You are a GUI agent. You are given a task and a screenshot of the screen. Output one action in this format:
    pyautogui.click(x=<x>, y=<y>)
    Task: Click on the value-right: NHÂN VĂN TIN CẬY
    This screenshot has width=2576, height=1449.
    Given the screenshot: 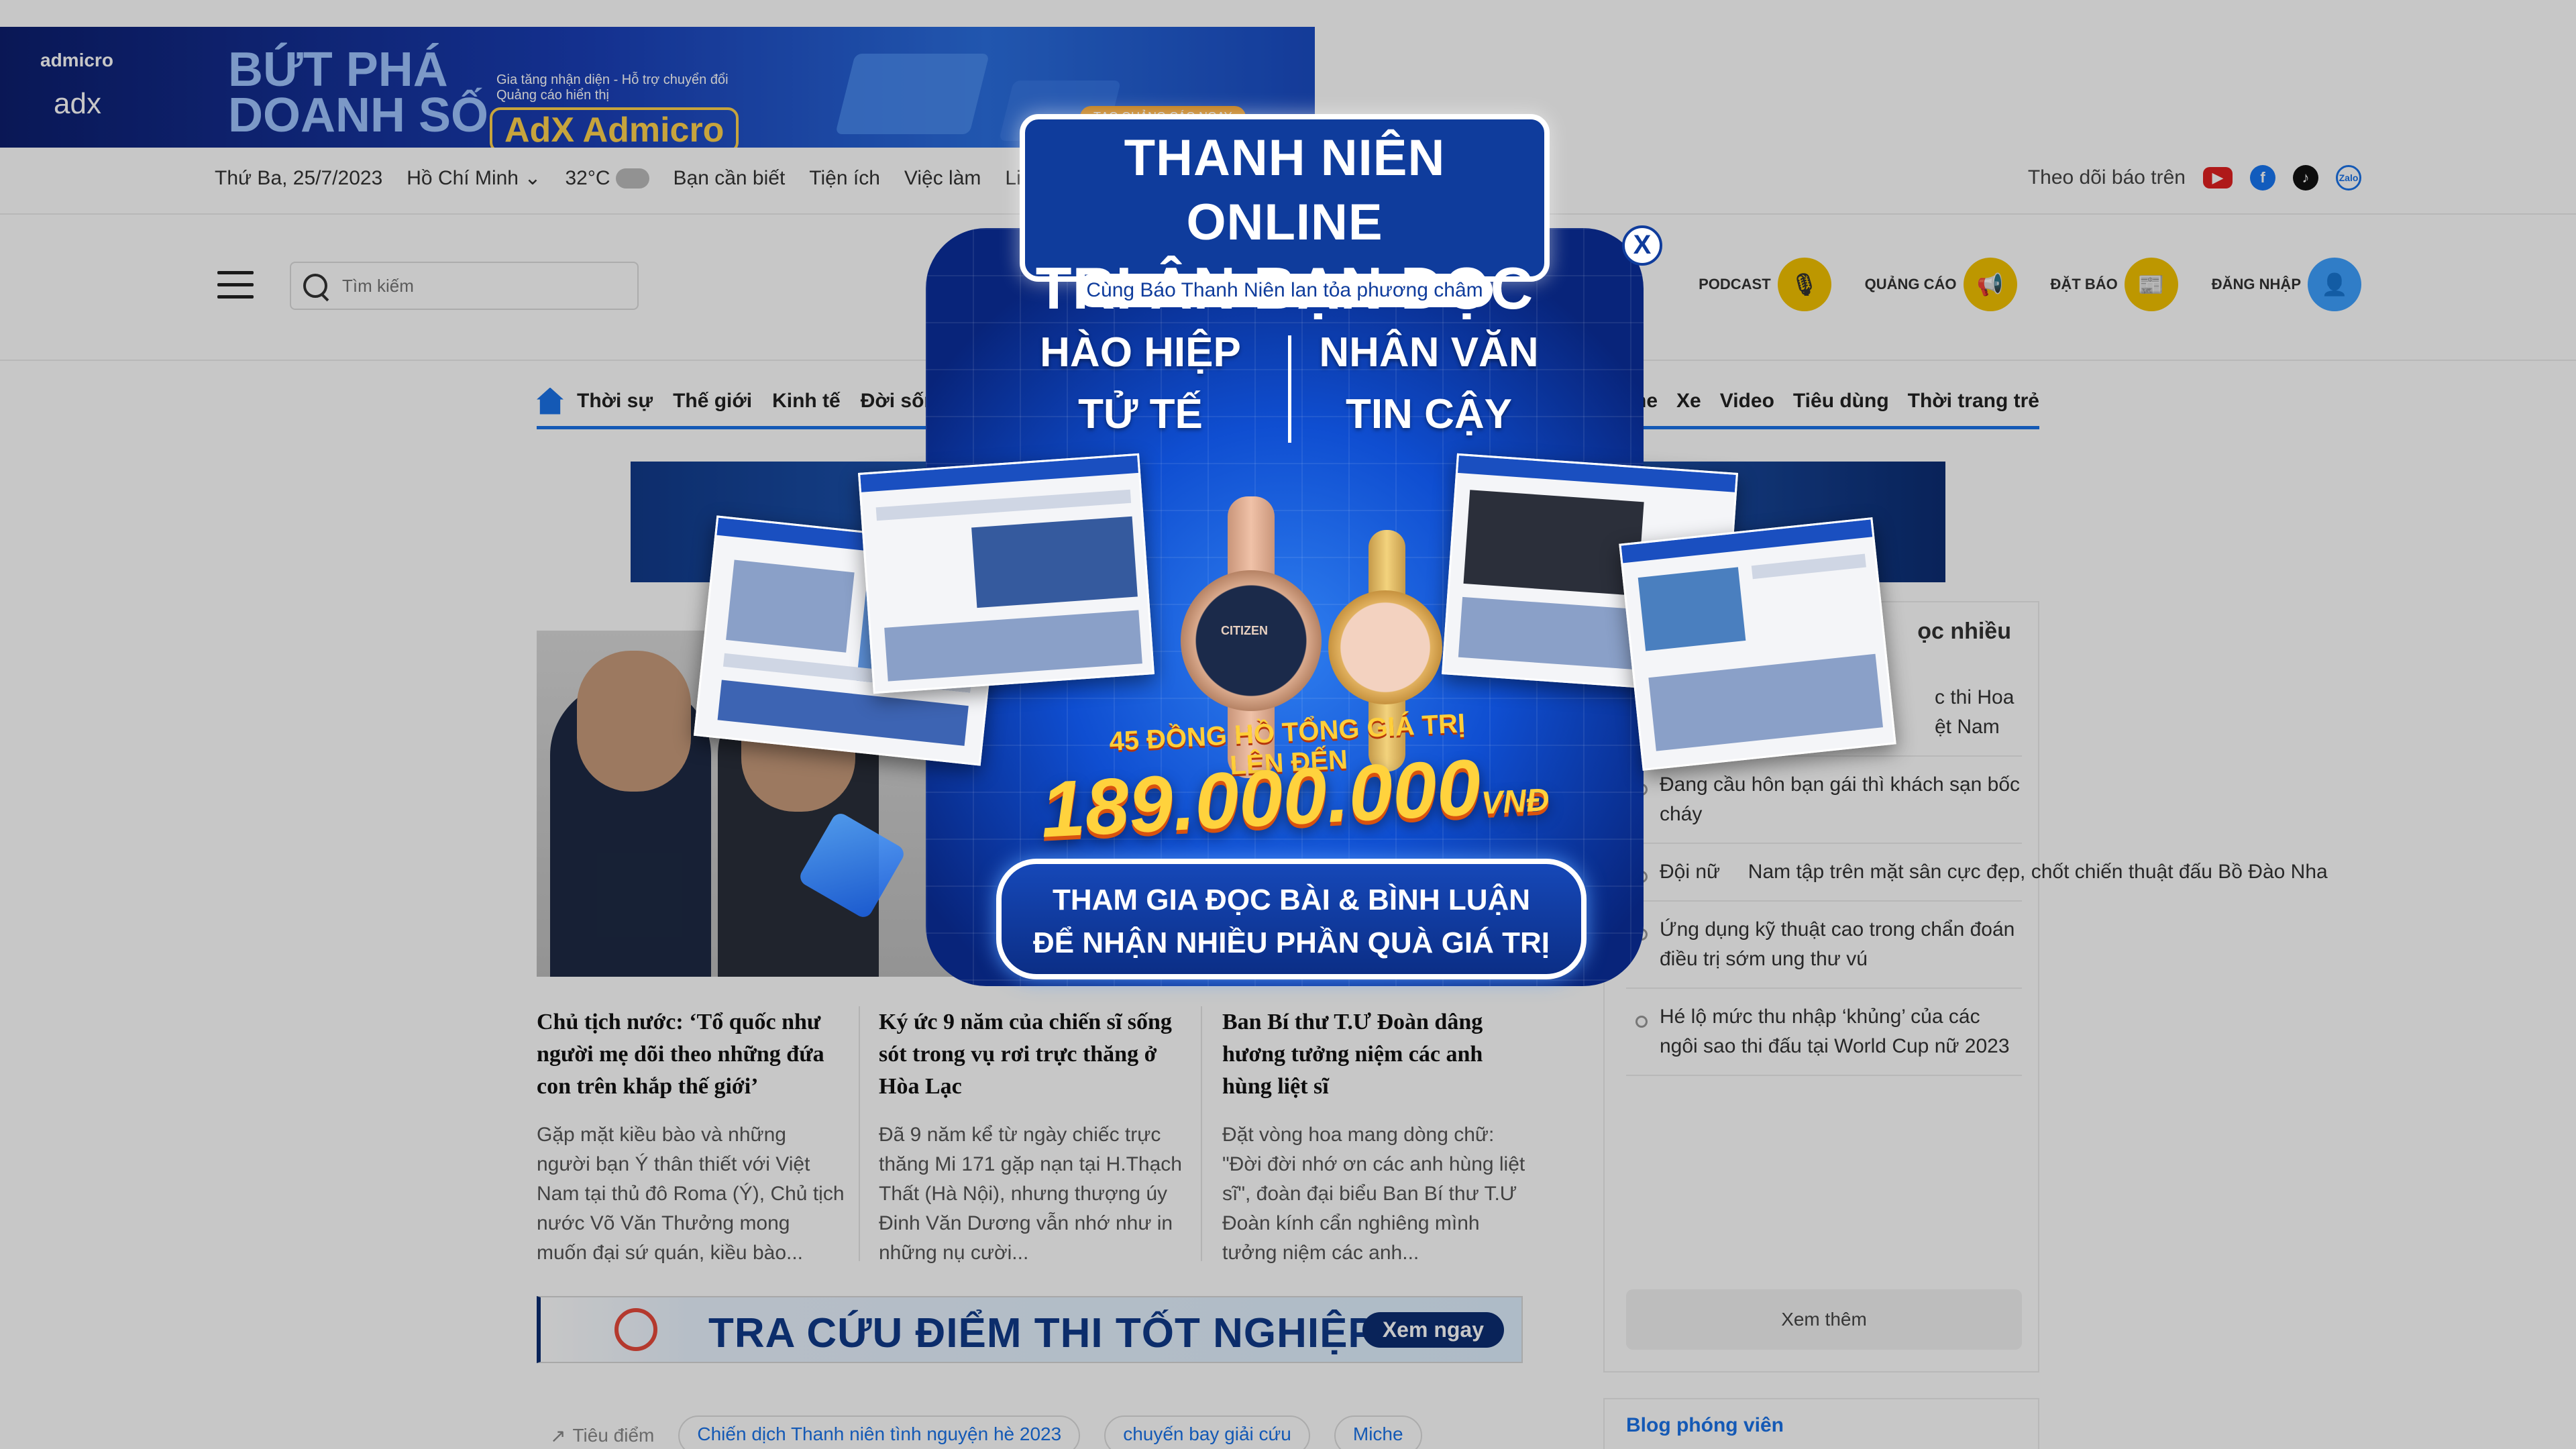 What is the action you would take?
    pyautogui.click(x=1429, y=383)
    